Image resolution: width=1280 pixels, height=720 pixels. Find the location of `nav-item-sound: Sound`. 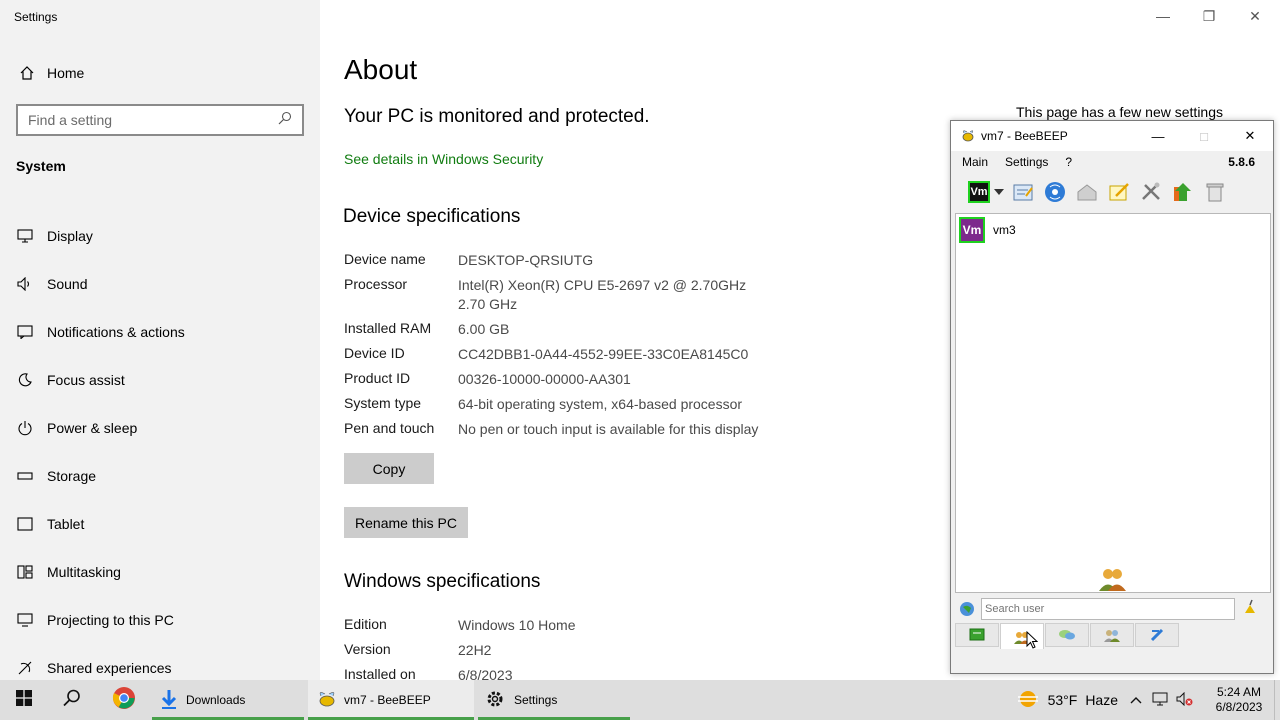

nav-item-sound: Sound is located at coordinates (166, 284).